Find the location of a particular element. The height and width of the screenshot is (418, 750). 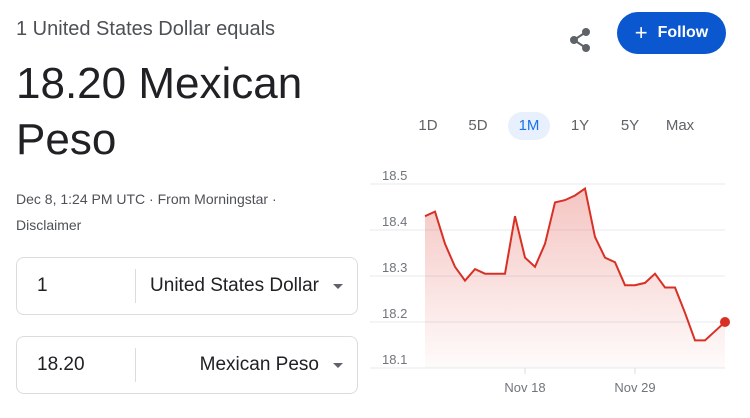

y-tick-label: 18.1 is located at coordinates (394, 359).